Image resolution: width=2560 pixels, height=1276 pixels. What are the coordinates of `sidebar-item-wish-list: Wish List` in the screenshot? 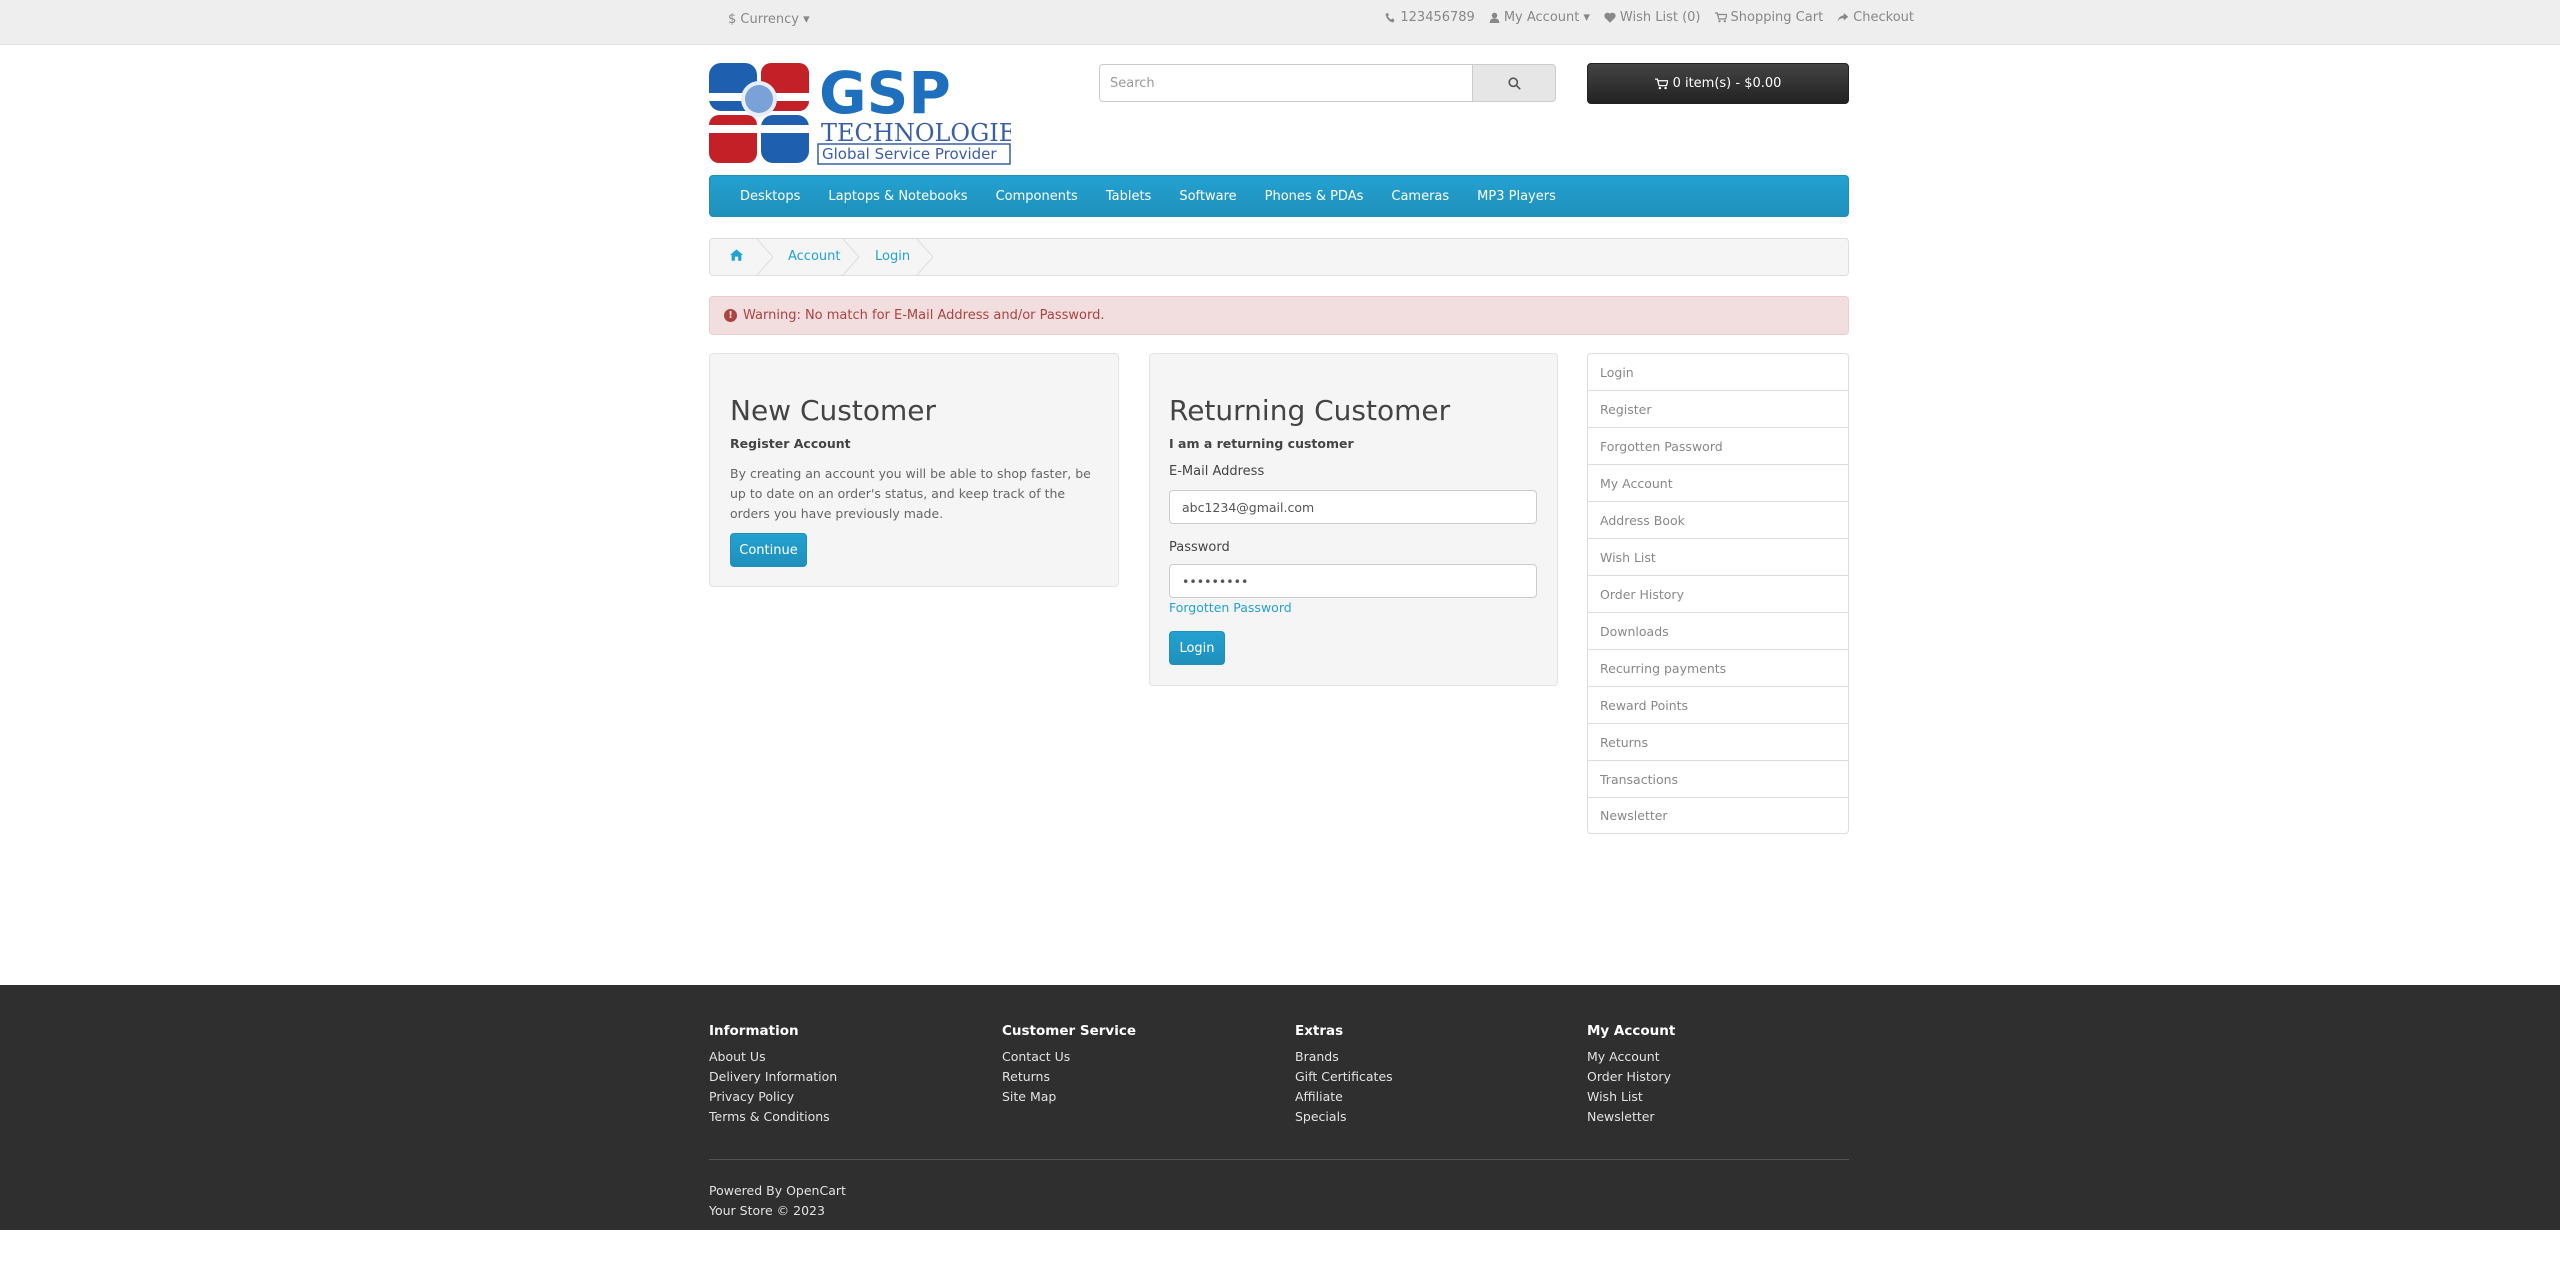 It's located at (1718, 556).